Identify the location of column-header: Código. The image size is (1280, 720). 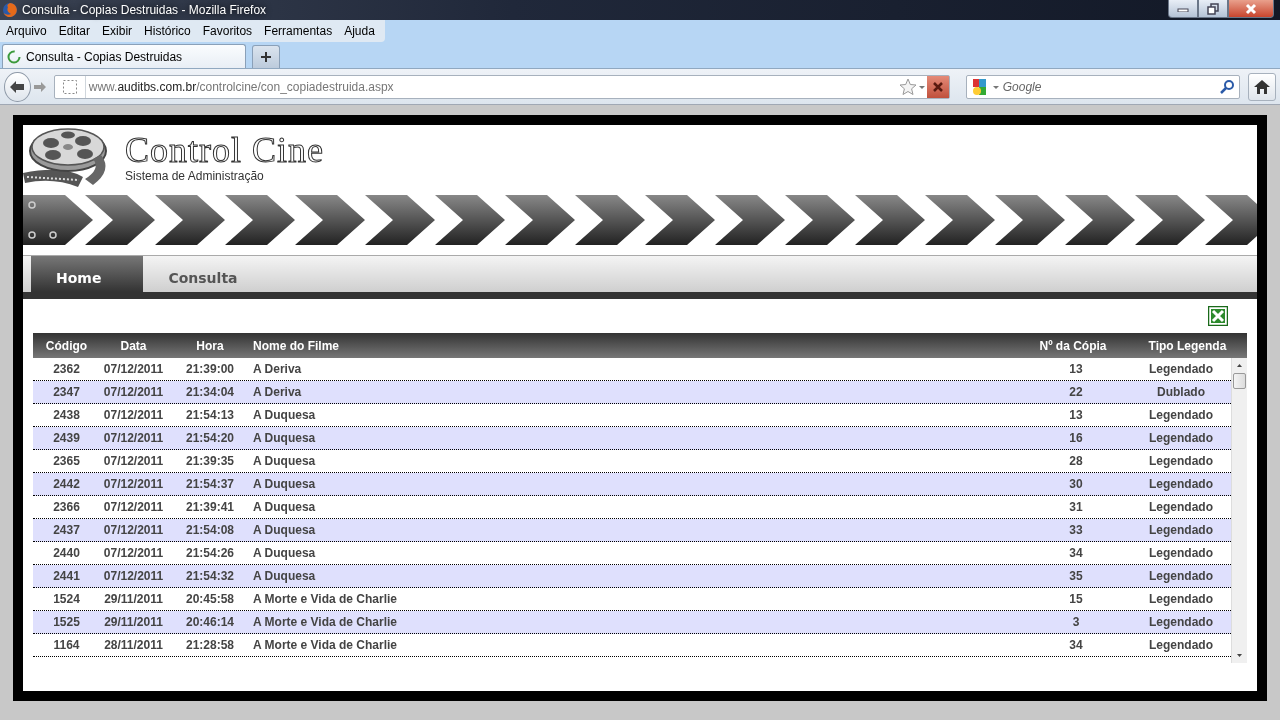
(66, 345).